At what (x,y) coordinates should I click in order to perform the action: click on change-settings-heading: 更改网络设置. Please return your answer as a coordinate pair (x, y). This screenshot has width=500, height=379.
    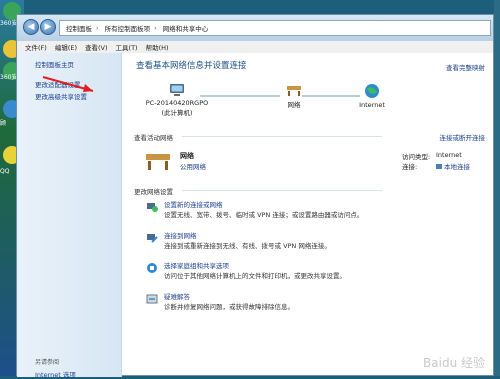
    Looking at the image, I should click on (153, 192).